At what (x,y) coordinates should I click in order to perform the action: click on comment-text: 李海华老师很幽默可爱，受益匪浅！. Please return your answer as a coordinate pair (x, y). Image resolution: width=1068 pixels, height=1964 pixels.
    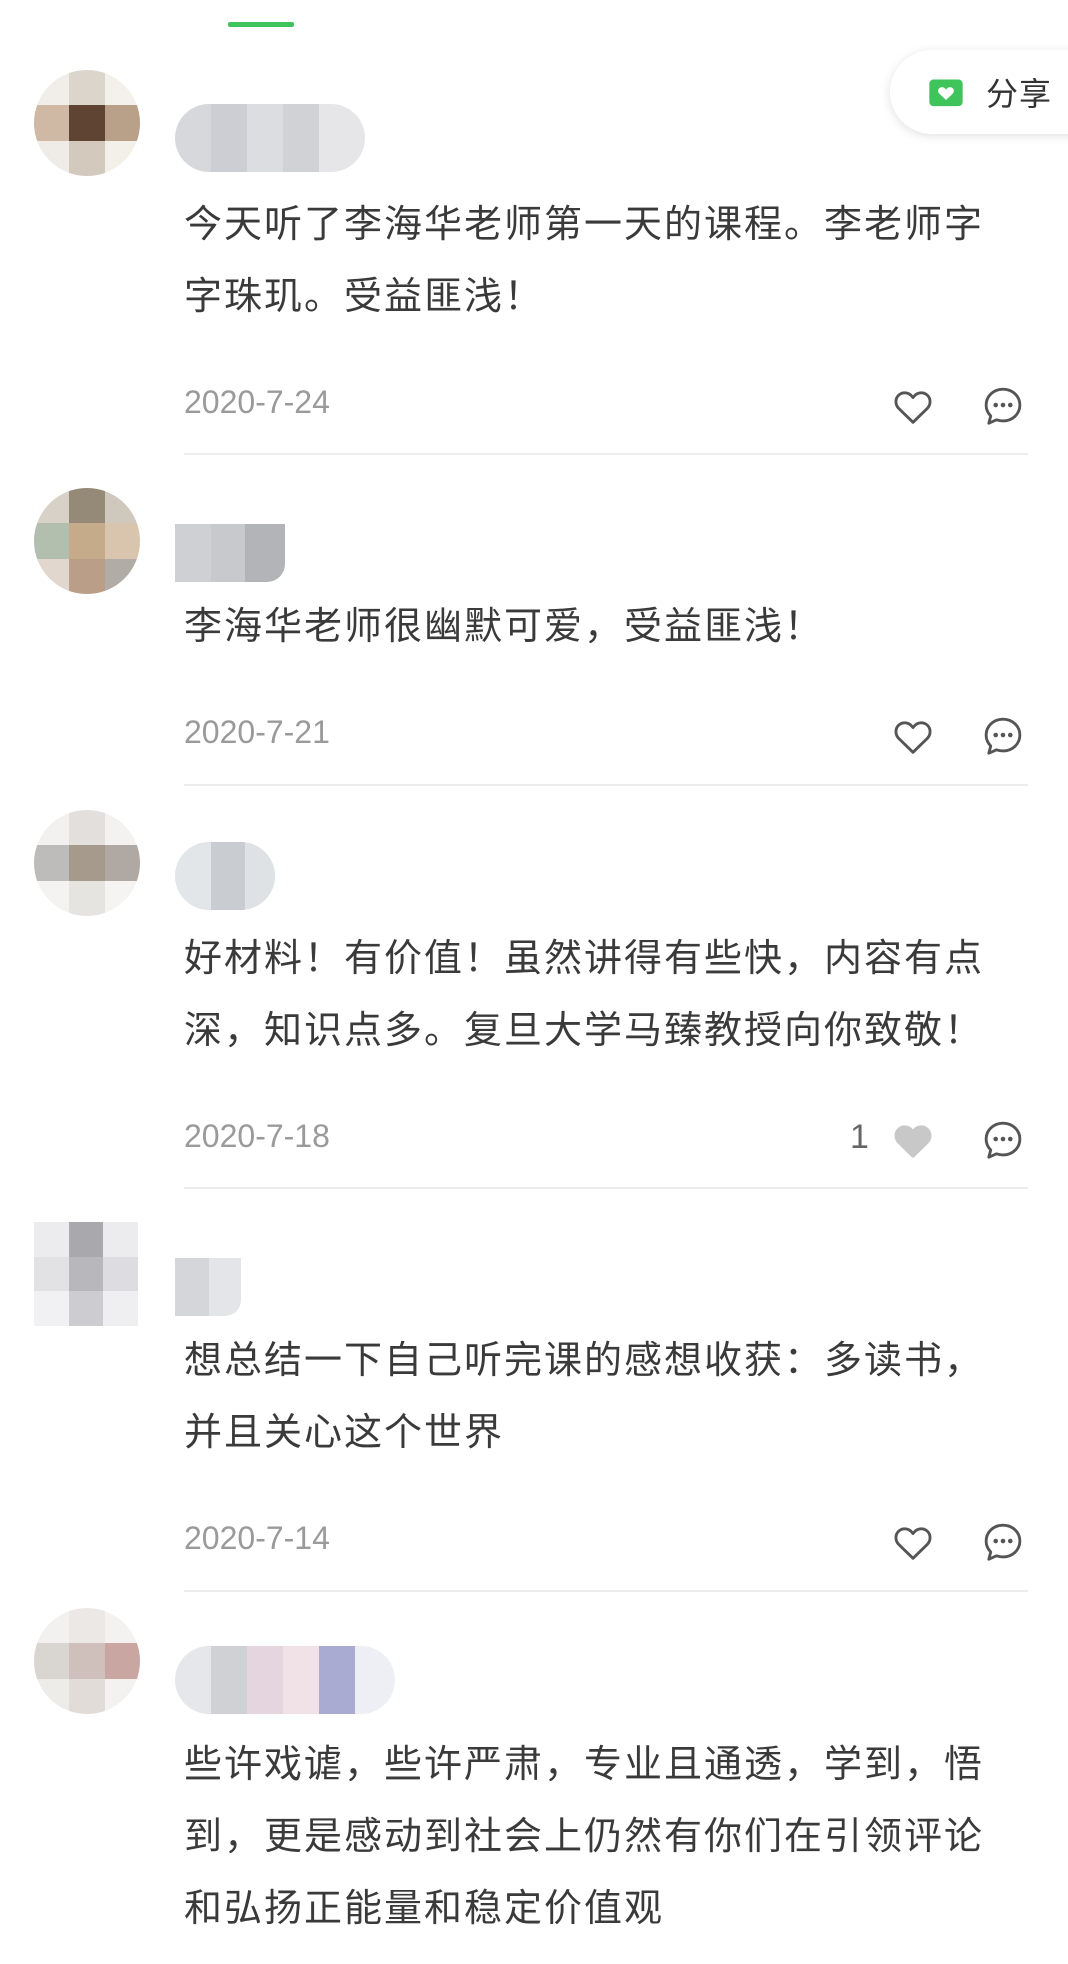
    Looking at the image, I should click on (504, 626).